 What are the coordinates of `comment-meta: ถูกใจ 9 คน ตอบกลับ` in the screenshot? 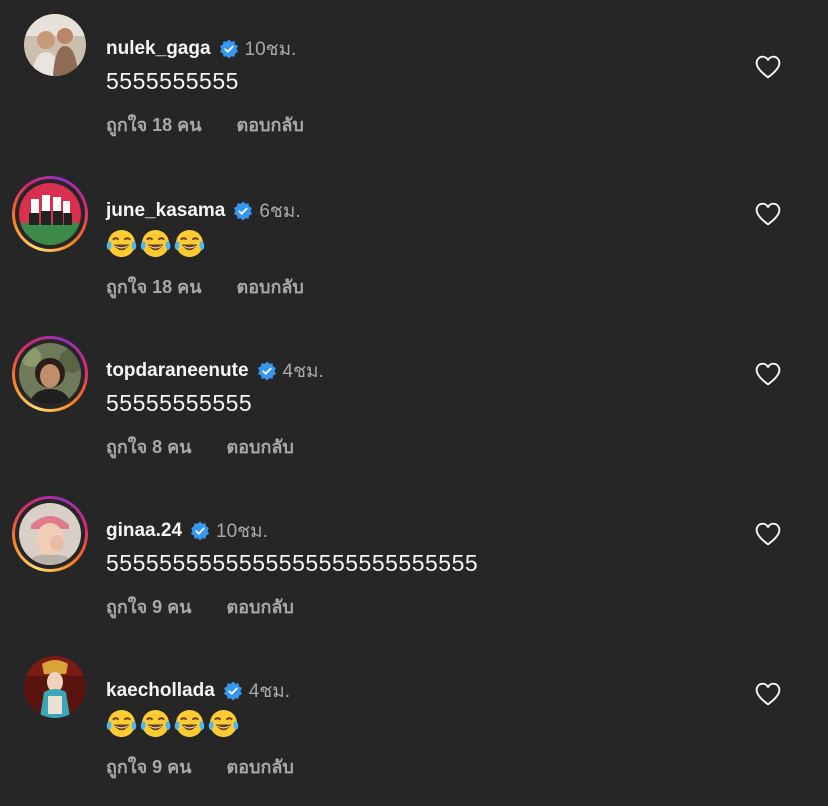 It's located at (200, 606).